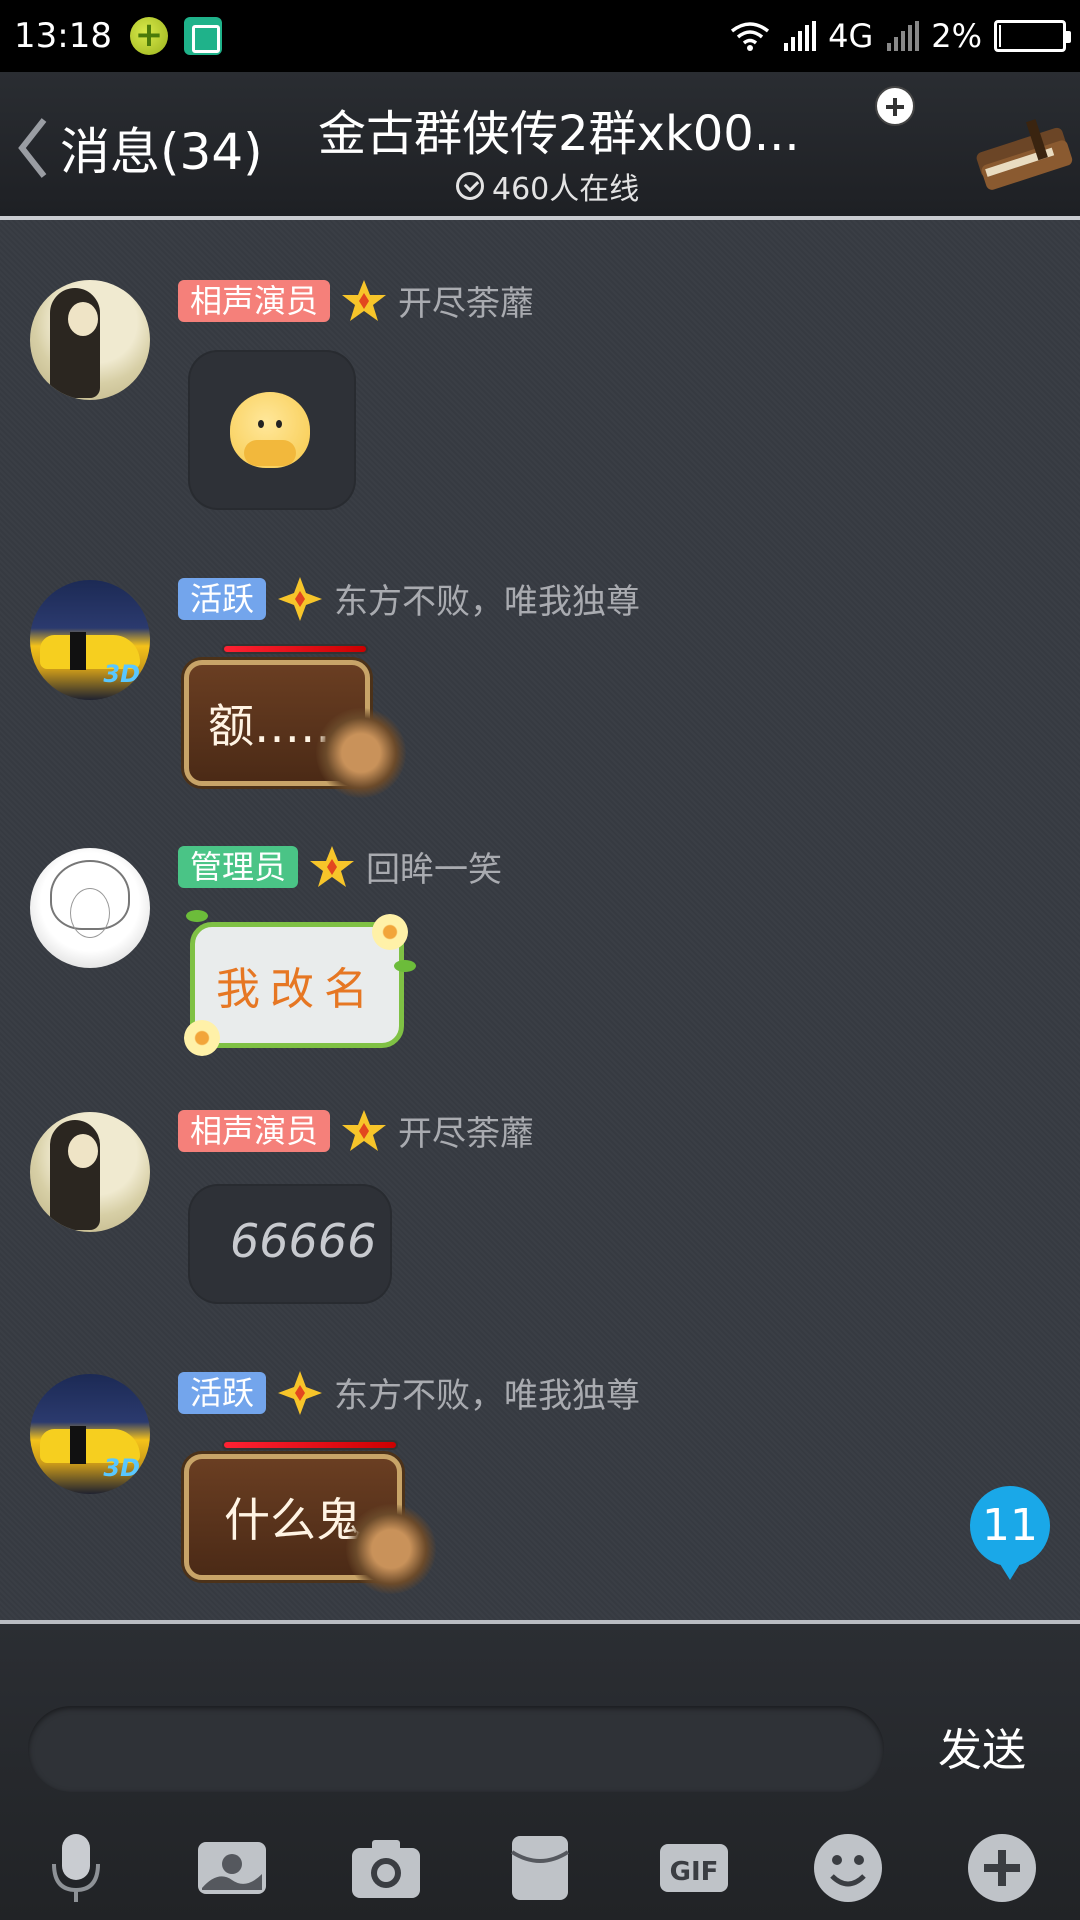  What do you see at coordinates (851, 36) in the screenshot?
I see `network-type: 4G` at bounding box center [851, 36].